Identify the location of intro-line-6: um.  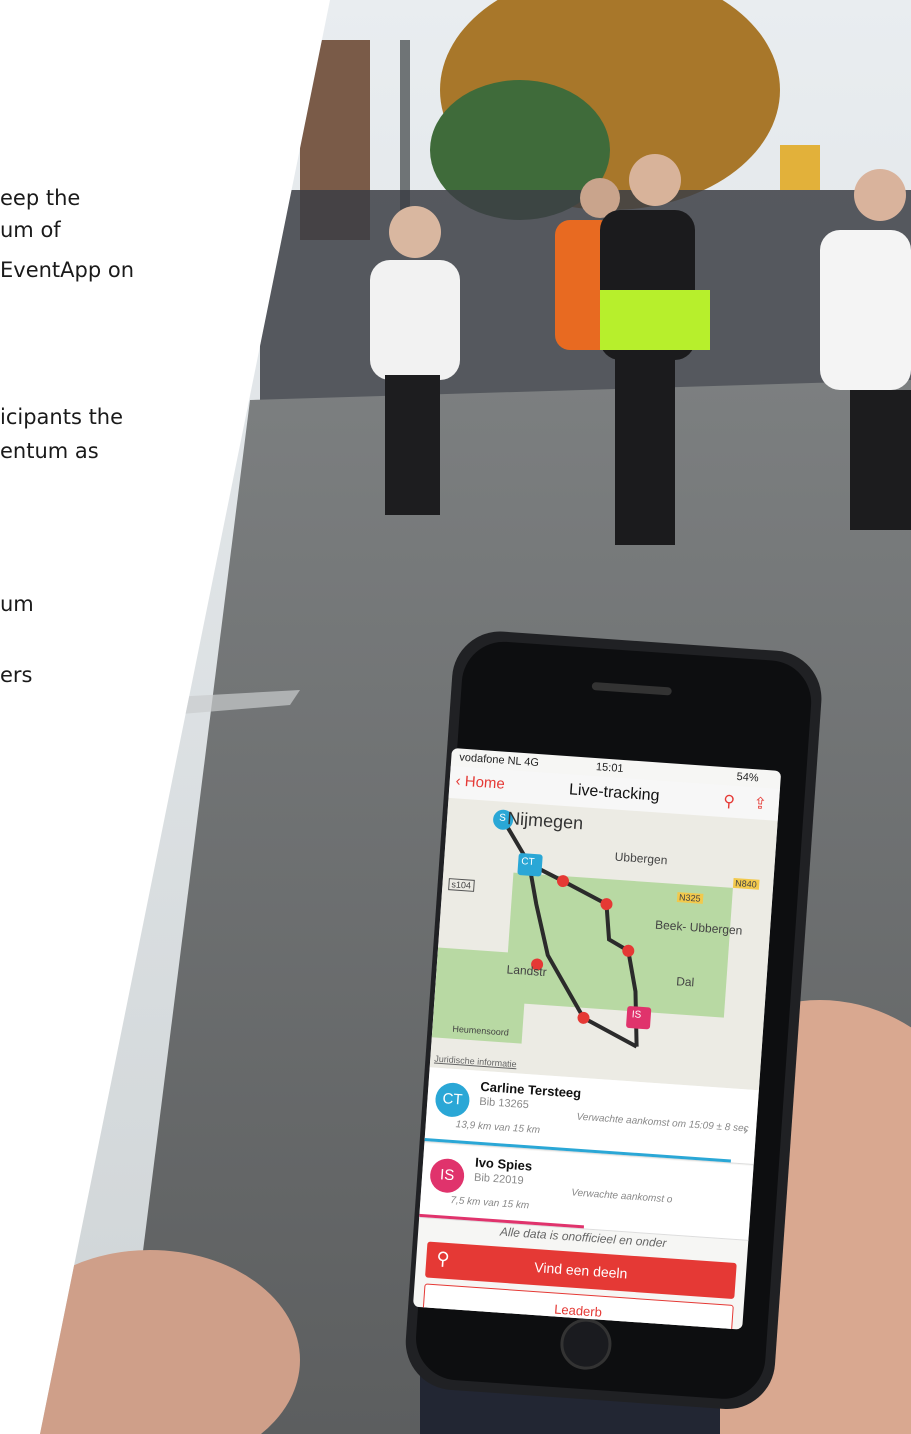
(17, 604).